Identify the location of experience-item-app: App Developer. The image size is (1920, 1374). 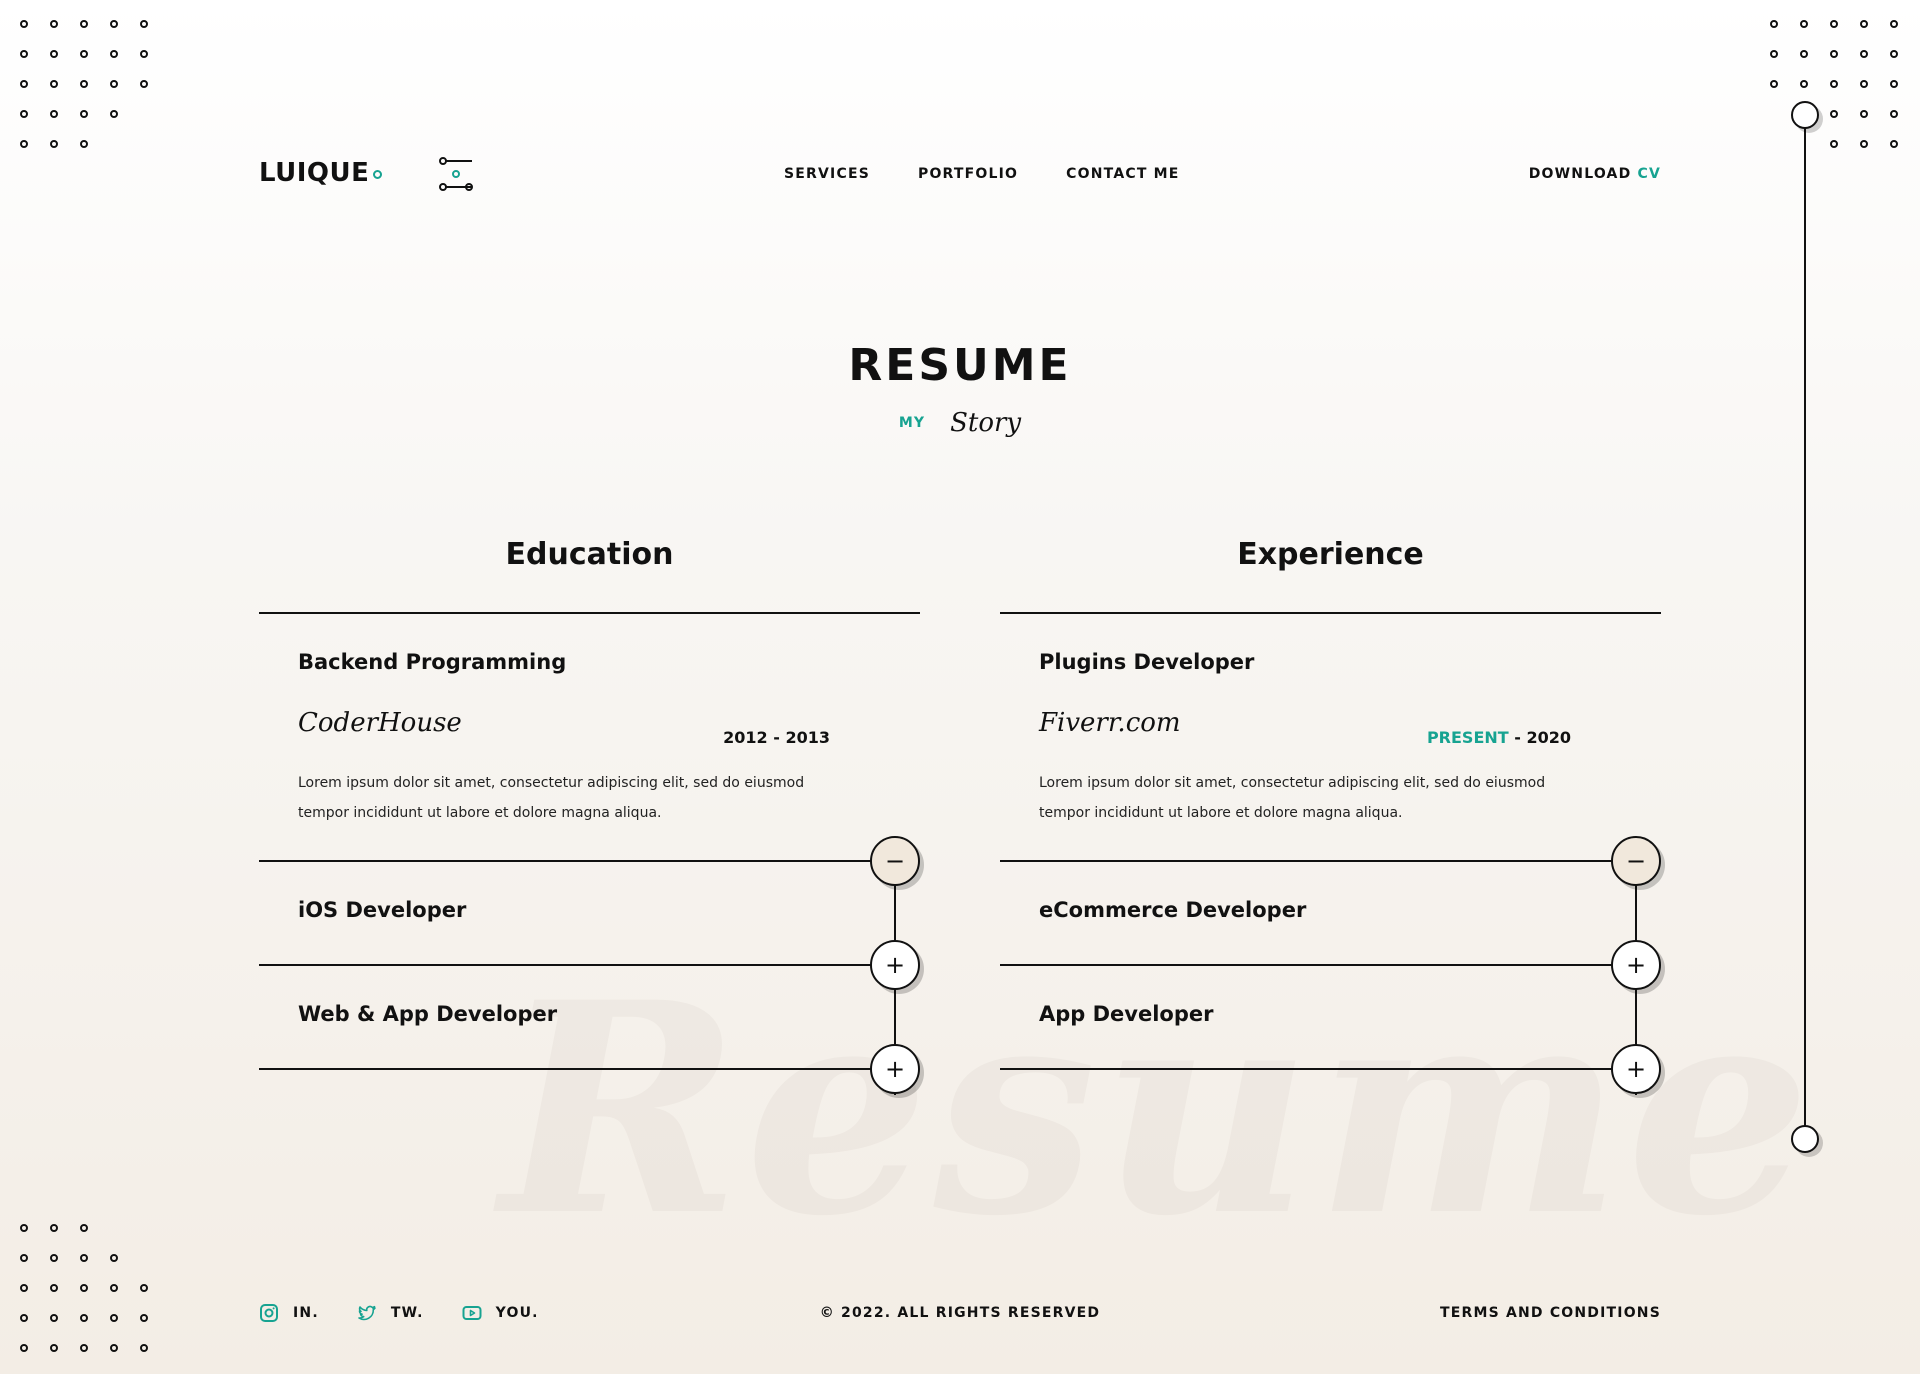
(1126, 1014).